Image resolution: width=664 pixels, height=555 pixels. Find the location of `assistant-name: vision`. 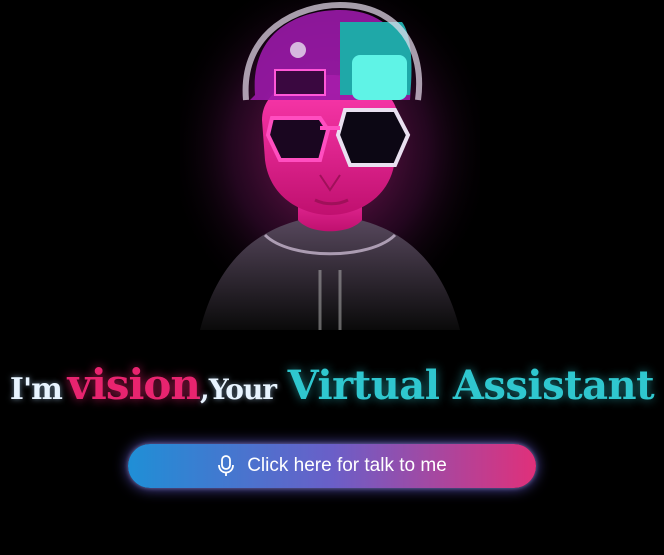

assistant-name: vision is located at coordinates (134, 384).